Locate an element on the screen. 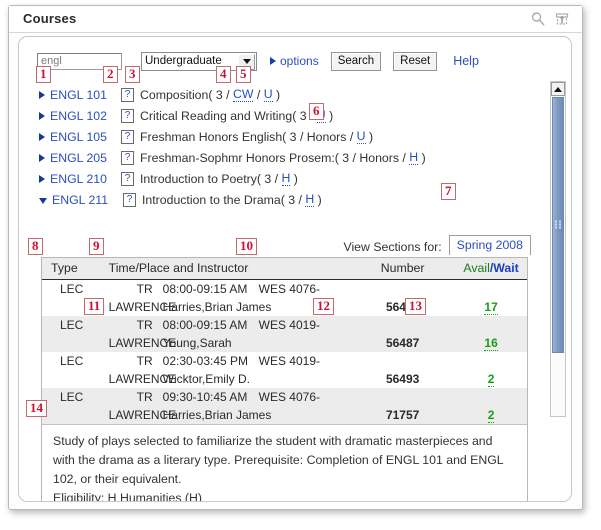 This screenshot has height=530, width=601. export-upload-icon is located at coordinates (562, 19).